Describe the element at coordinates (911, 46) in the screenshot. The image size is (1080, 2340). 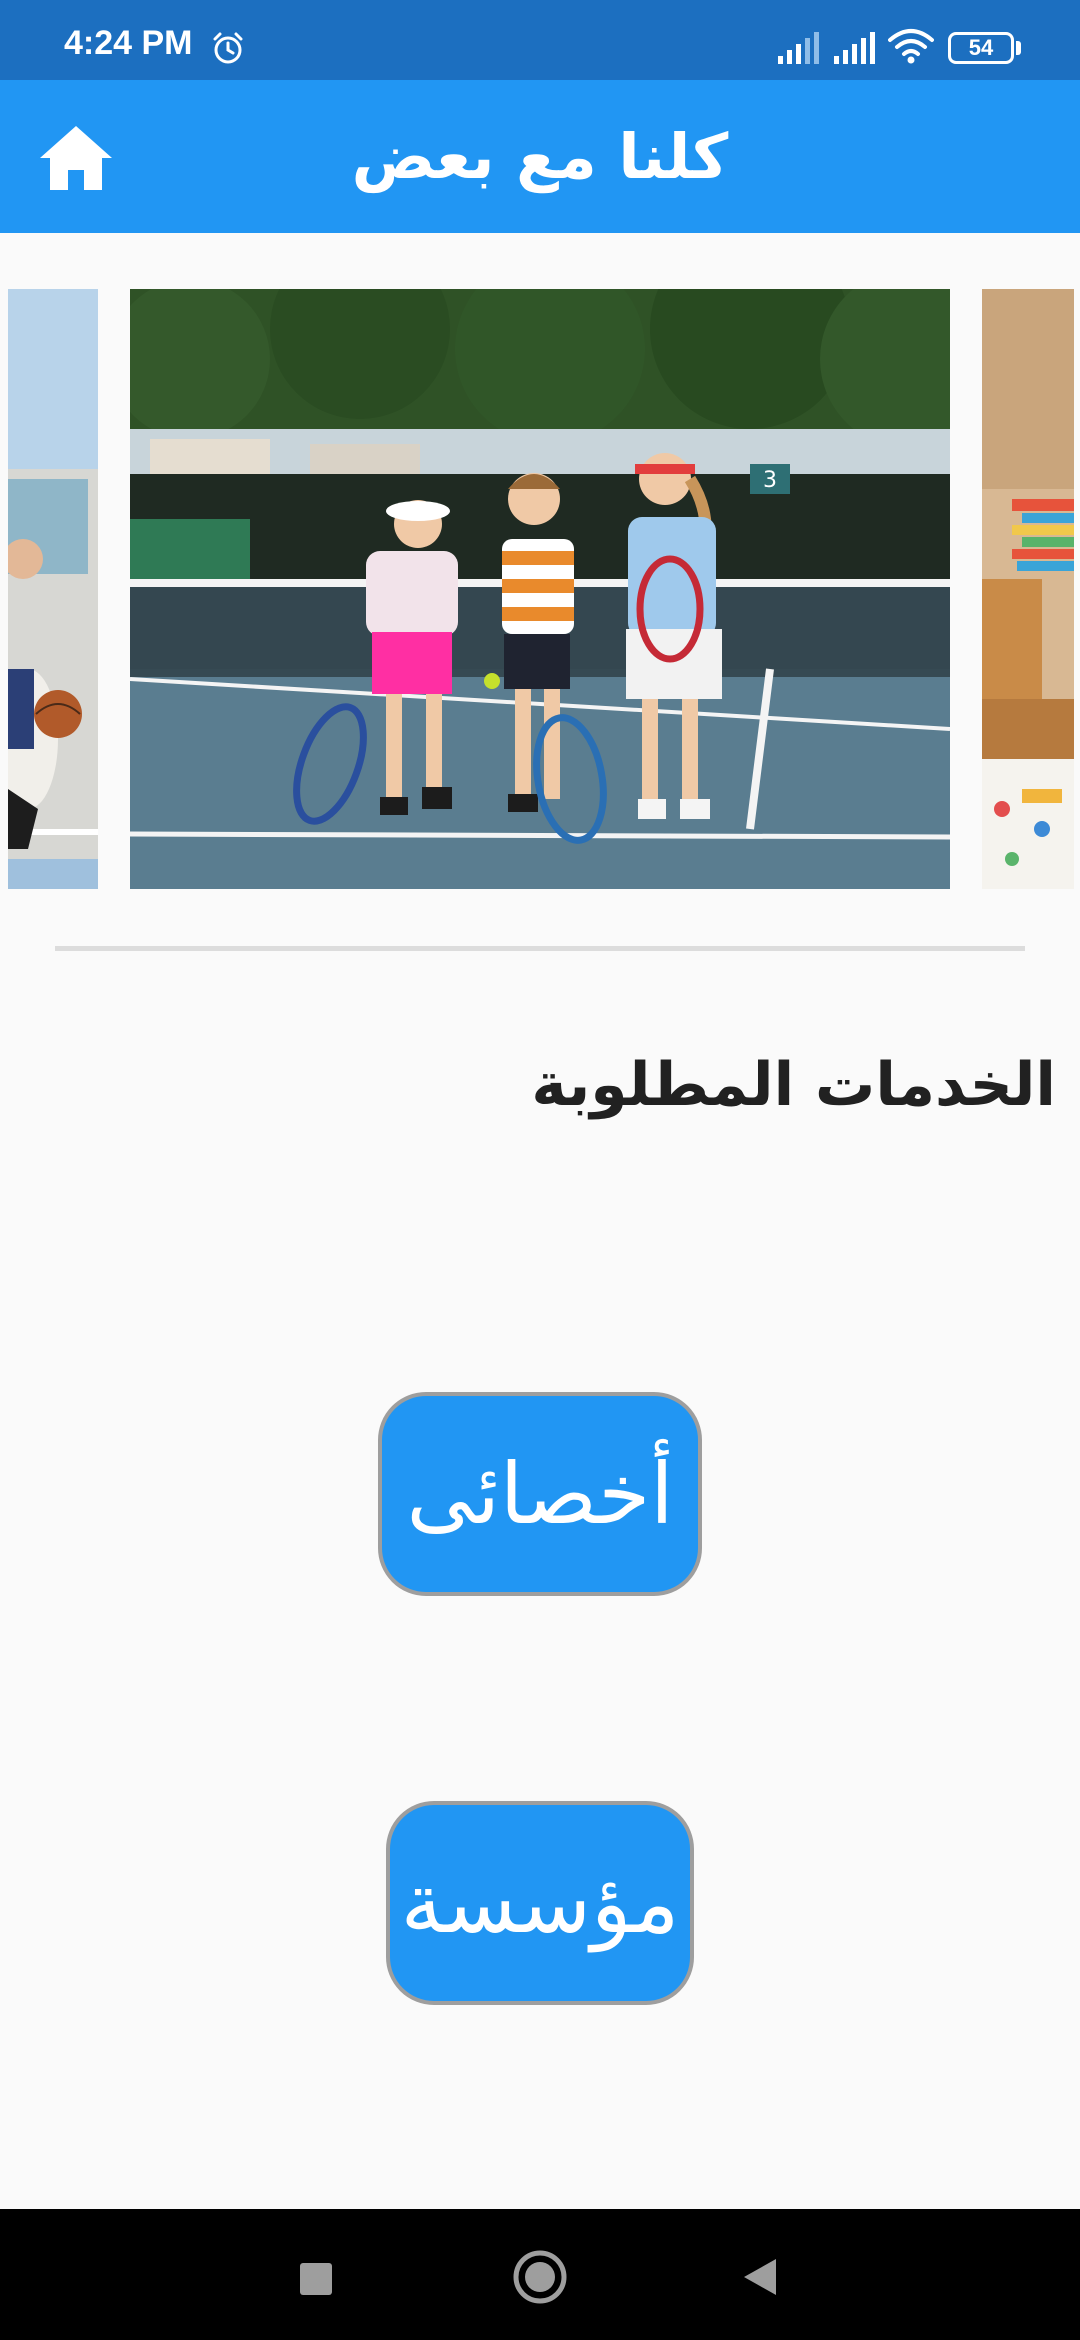
I see `wifi-icon` at that location.